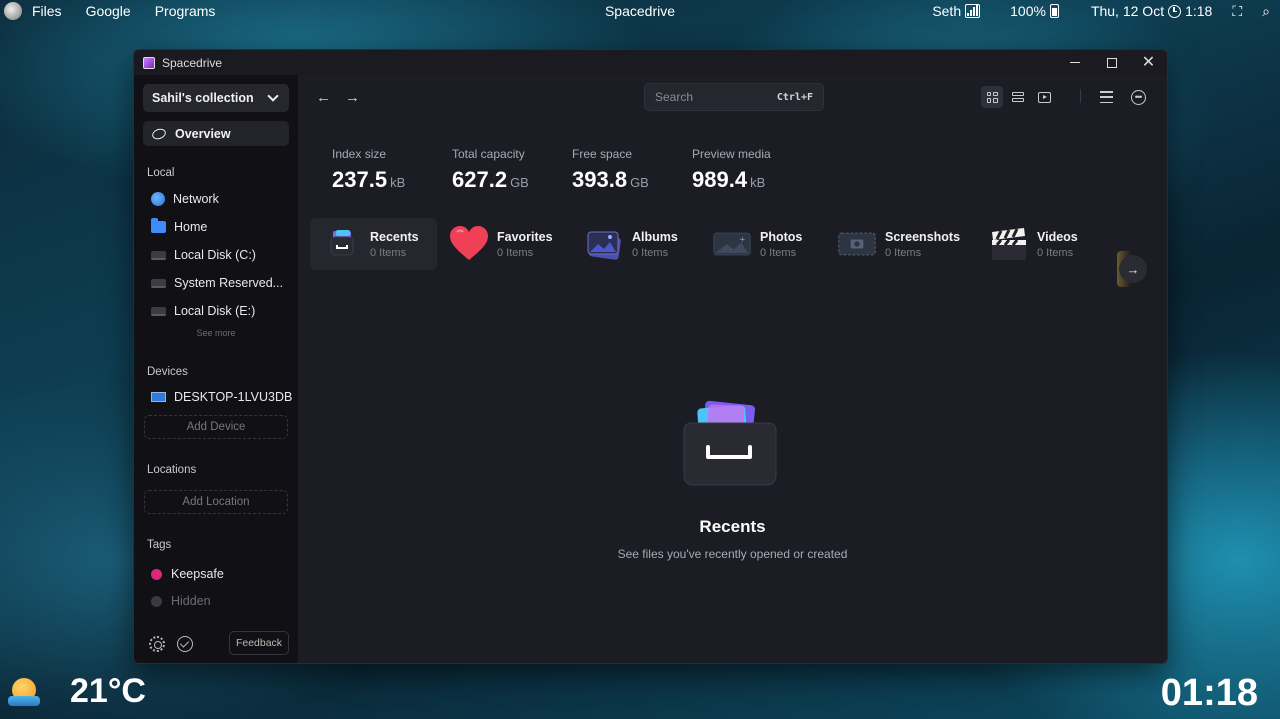 The width and height of the screenshot is (1280, 719). Describe the element at coordinates (13, 11) in the screenshot. I see `os-logo-icon` at that location.